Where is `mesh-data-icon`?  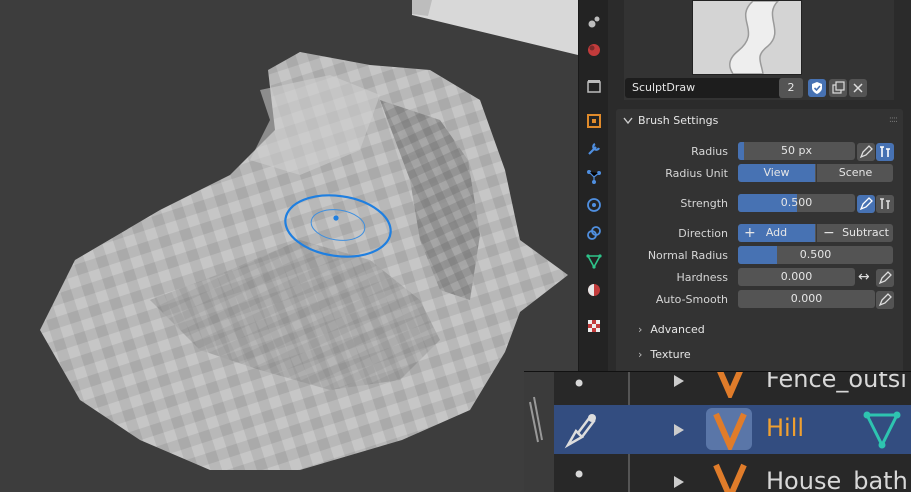 mesh-data-icon is located at coordinates (882, 429).